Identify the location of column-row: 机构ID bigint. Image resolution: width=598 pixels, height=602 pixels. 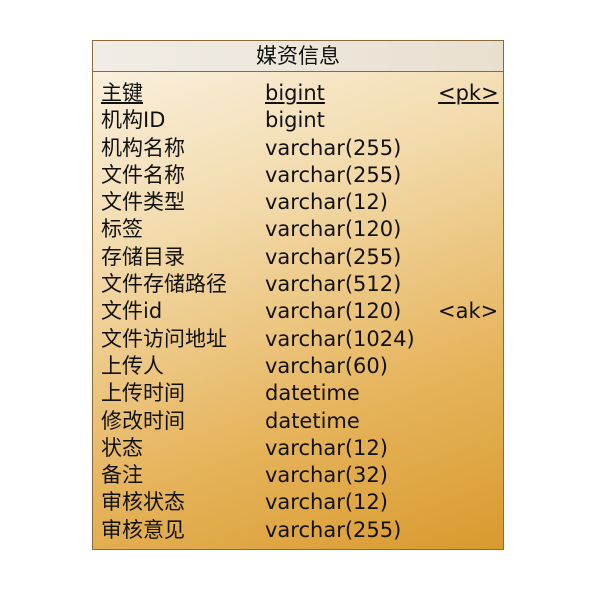
(298, 120).